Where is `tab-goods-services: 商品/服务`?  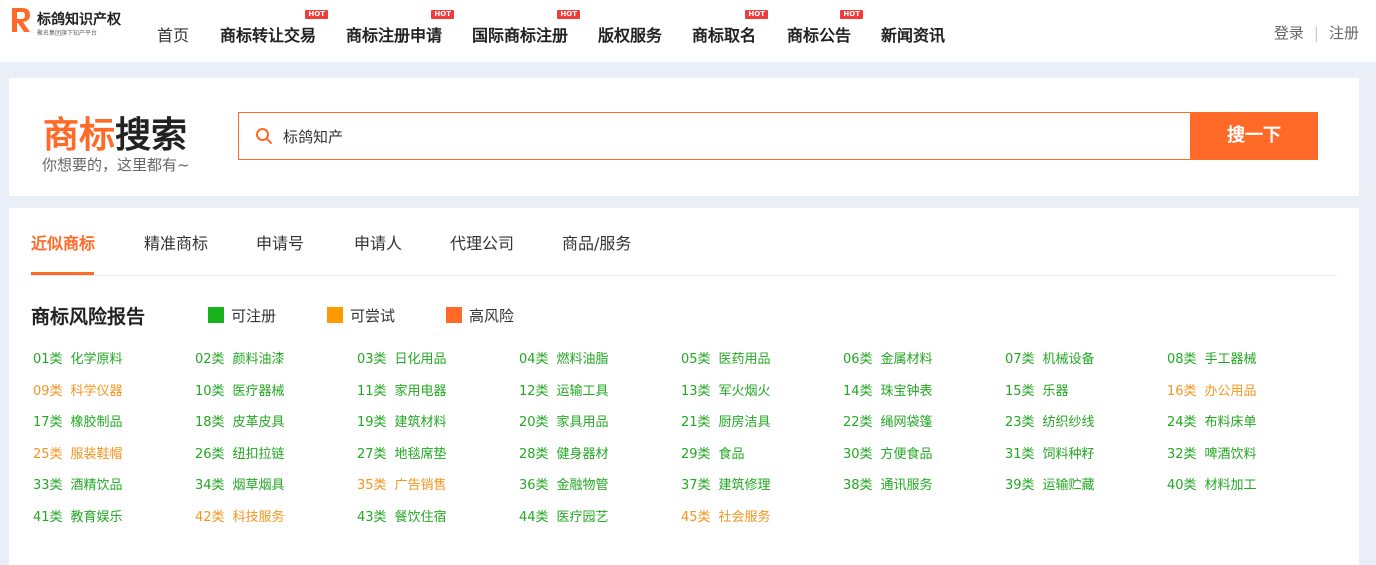
tab-goods-services: 商品/服务 is located at coordinates (596, 242).